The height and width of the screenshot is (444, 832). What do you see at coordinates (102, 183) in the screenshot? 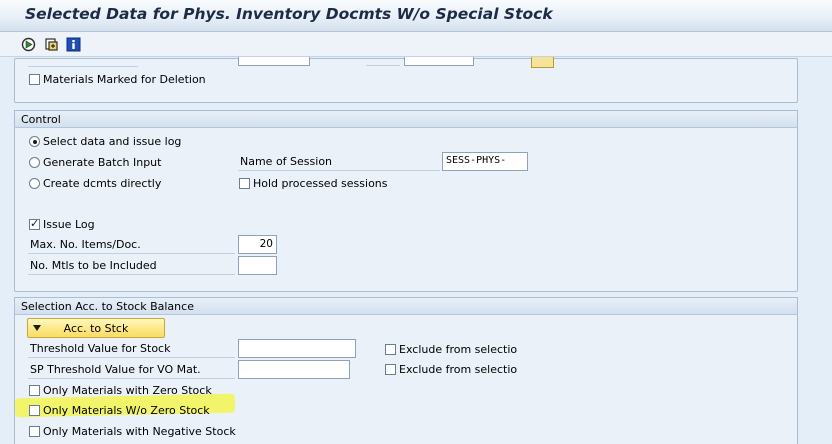
I see `radio-create-directly-label: Create dcmts directly` at bounding box center [102, 183].